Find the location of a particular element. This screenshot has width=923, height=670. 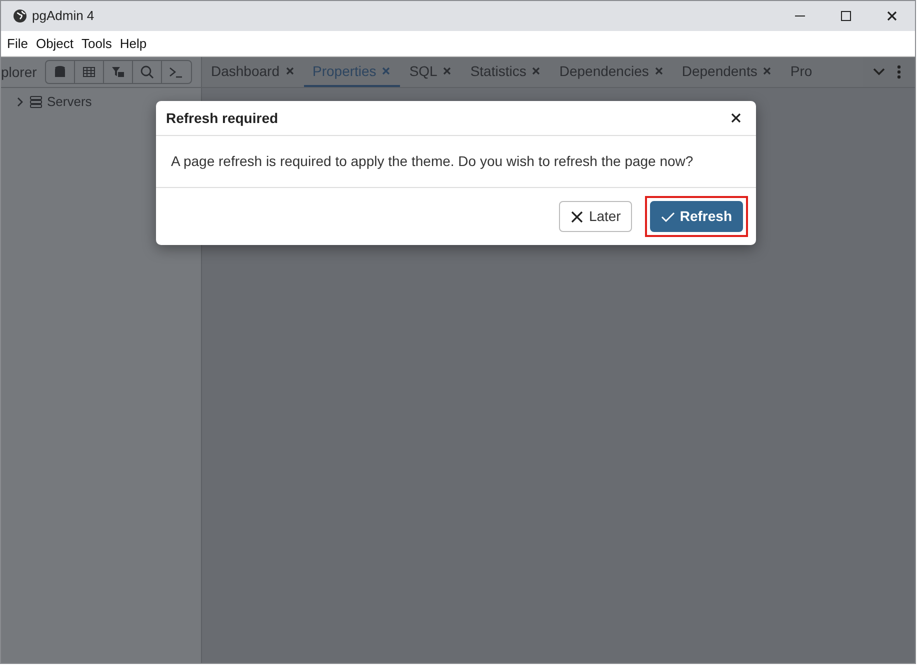

terminal-icon is located at coordinates (176, 72).